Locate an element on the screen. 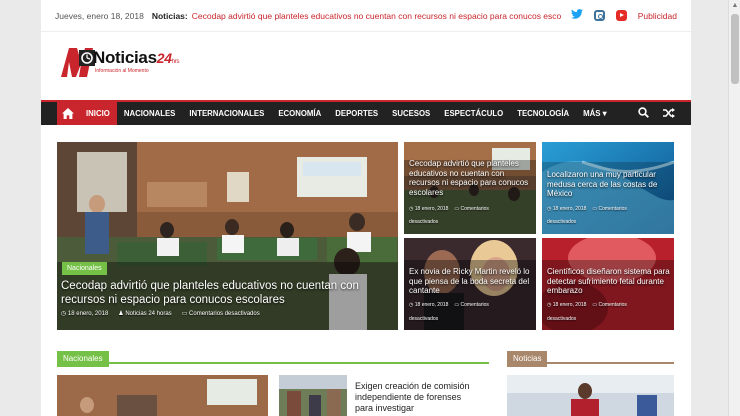 The width and height of the screenshot is (740, 416). header-logo-area: Noticias24hrs Información al Momento is located at coordinates (366, 66).